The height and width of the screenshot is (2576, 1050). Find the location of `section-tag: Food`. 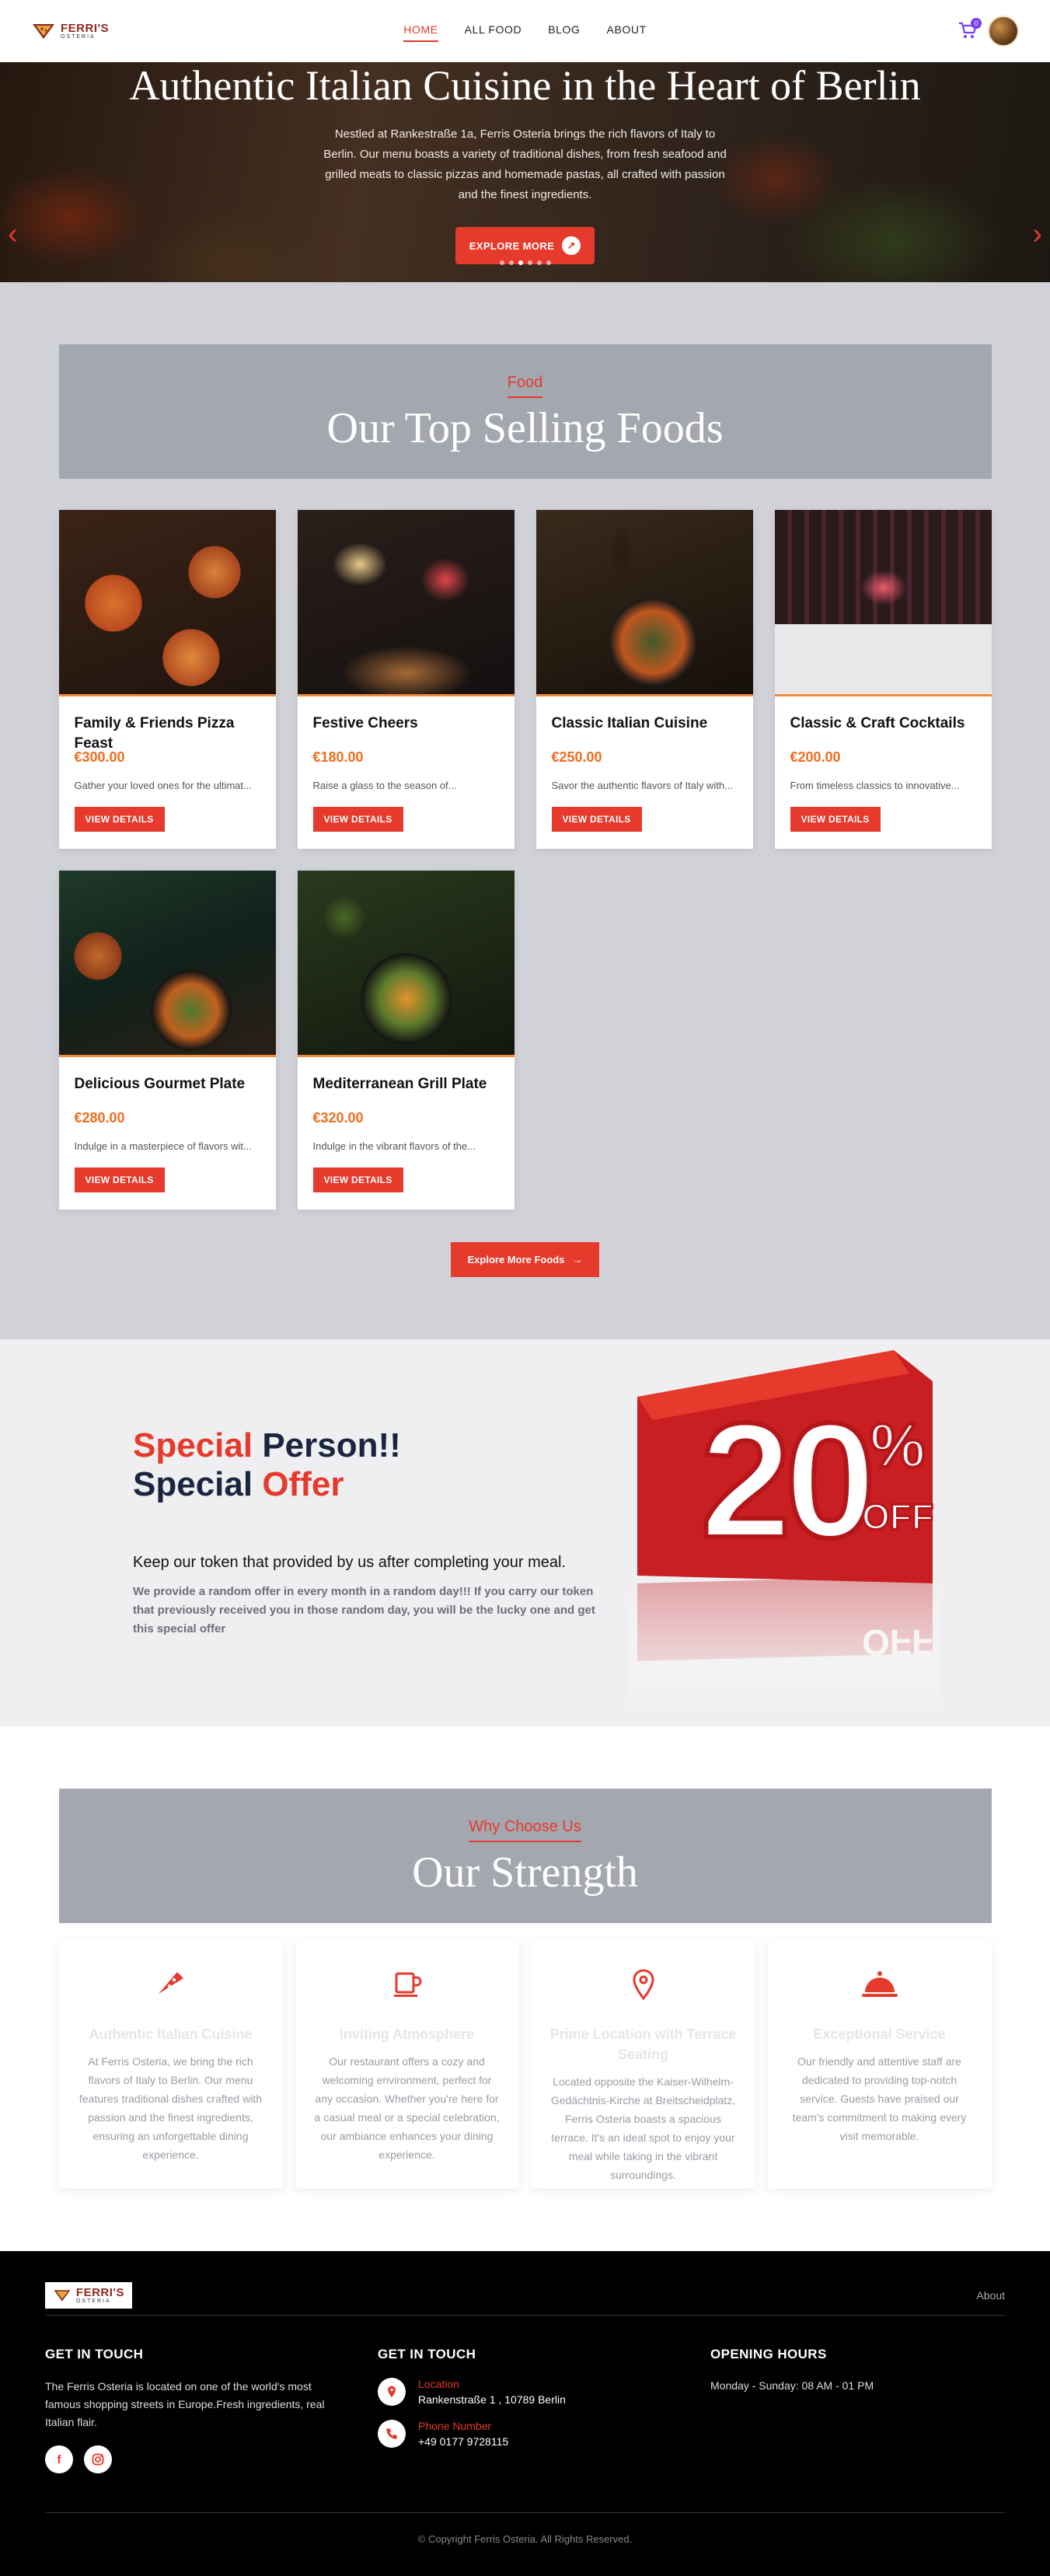

section-tag: Food is located at coordinates (525, 386).